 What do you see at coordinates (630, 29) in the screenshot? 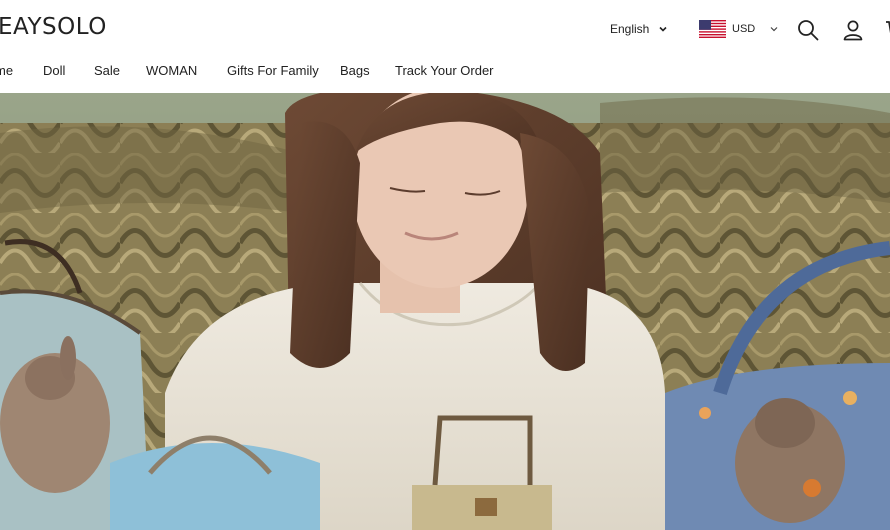
I see `language-label: English` at bounding box center [630, 29].